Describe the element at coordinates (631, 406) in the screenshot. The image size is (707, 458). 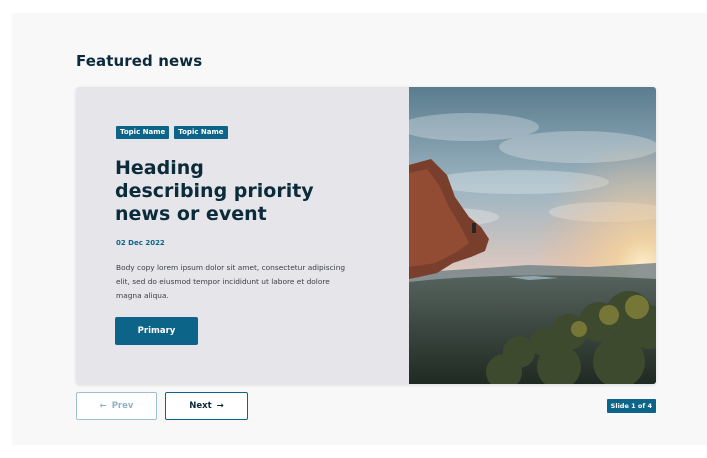
I see `slide-indicator: Slide 1 of 4` at that location.